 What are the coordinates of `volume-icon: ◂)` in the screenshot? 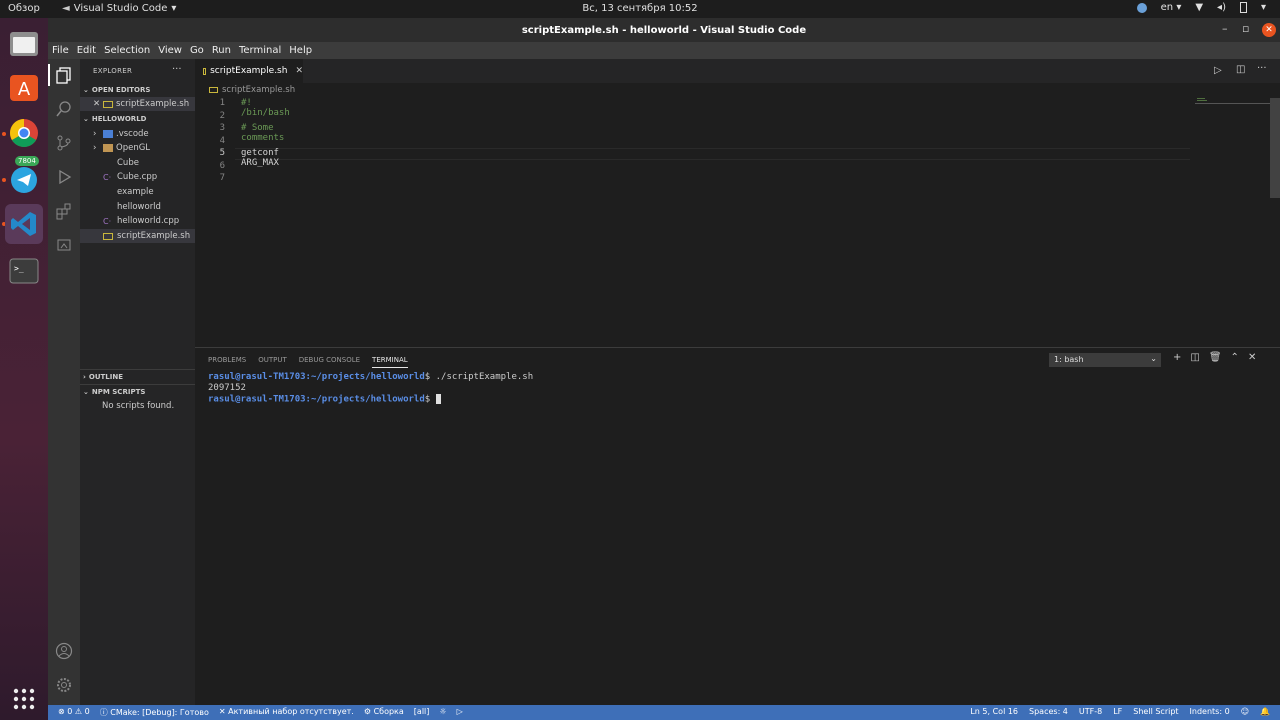 It's located at (1221, 7).